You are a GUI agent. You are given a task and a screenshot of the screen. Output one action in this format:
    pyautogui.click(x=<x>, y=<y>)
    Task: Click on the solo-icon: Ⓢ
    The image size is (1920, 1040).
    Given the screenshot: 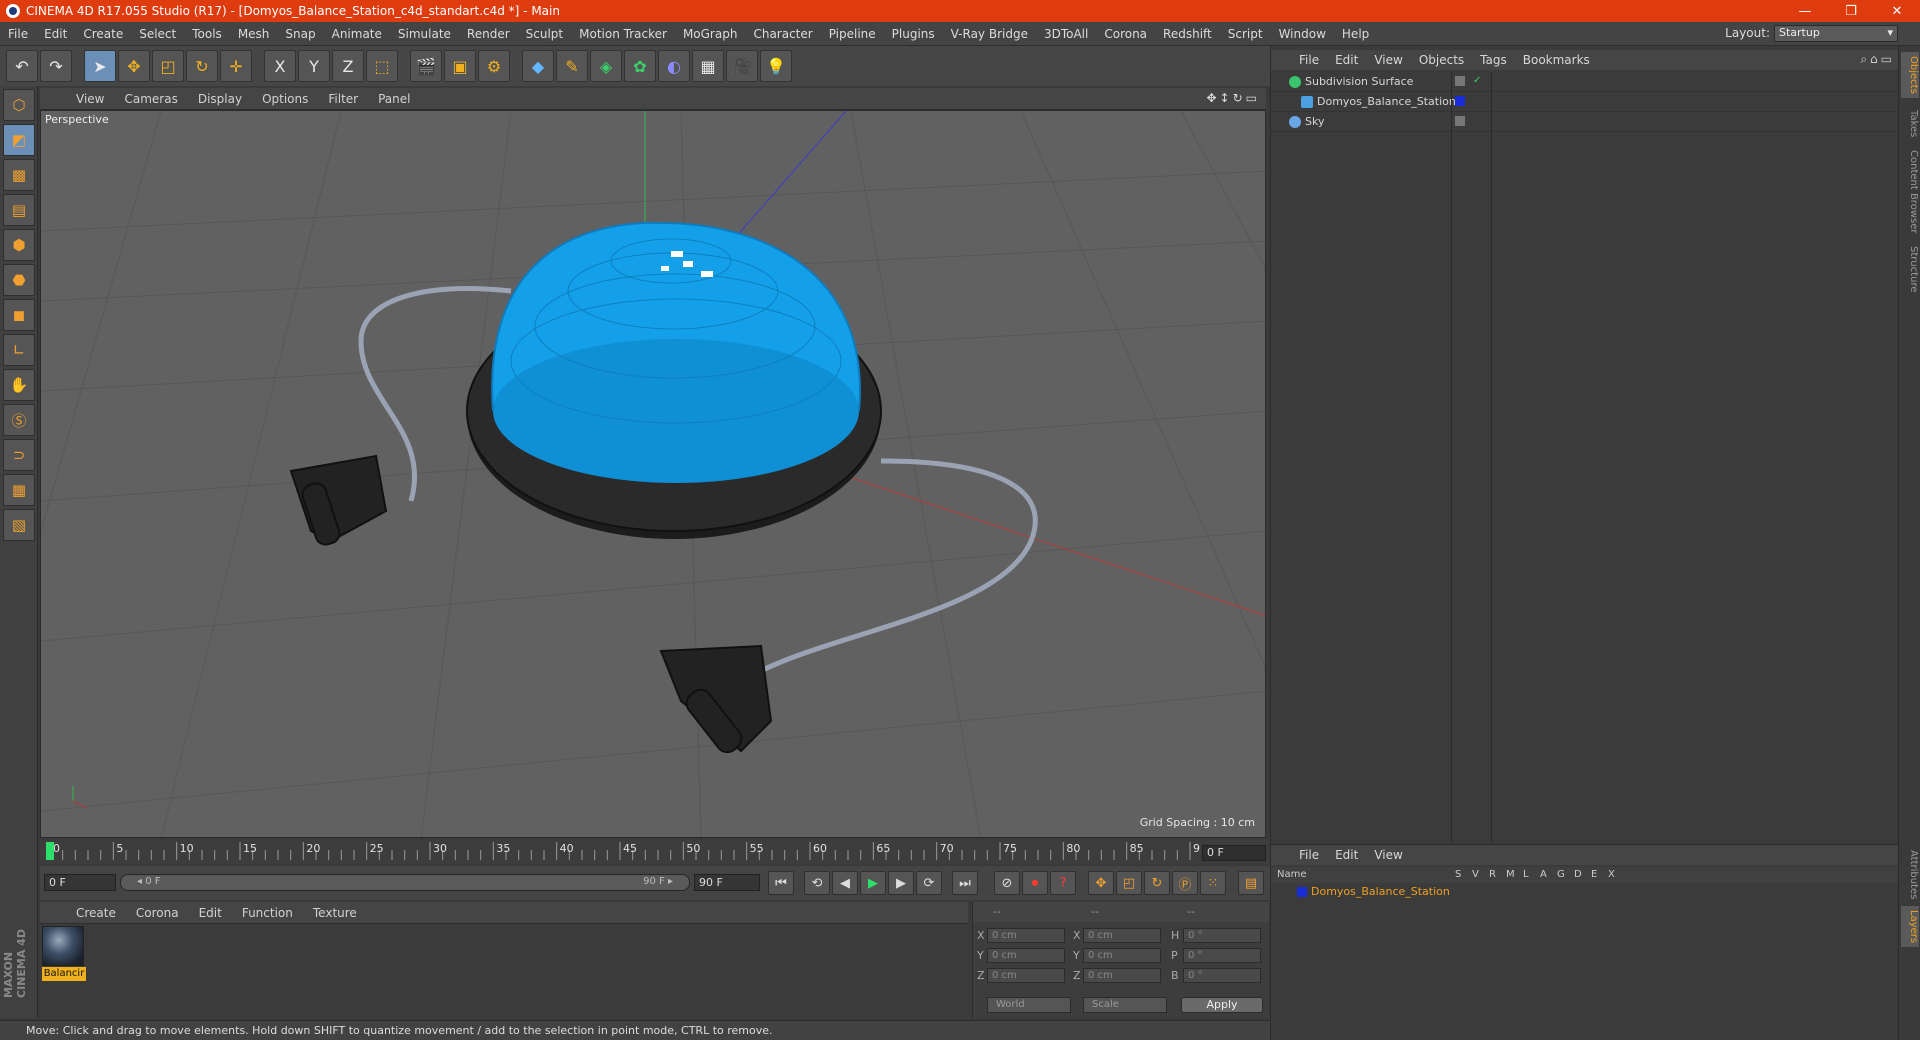 What is the action you would take?
    pyautogui.click(x=19, y=420)
    